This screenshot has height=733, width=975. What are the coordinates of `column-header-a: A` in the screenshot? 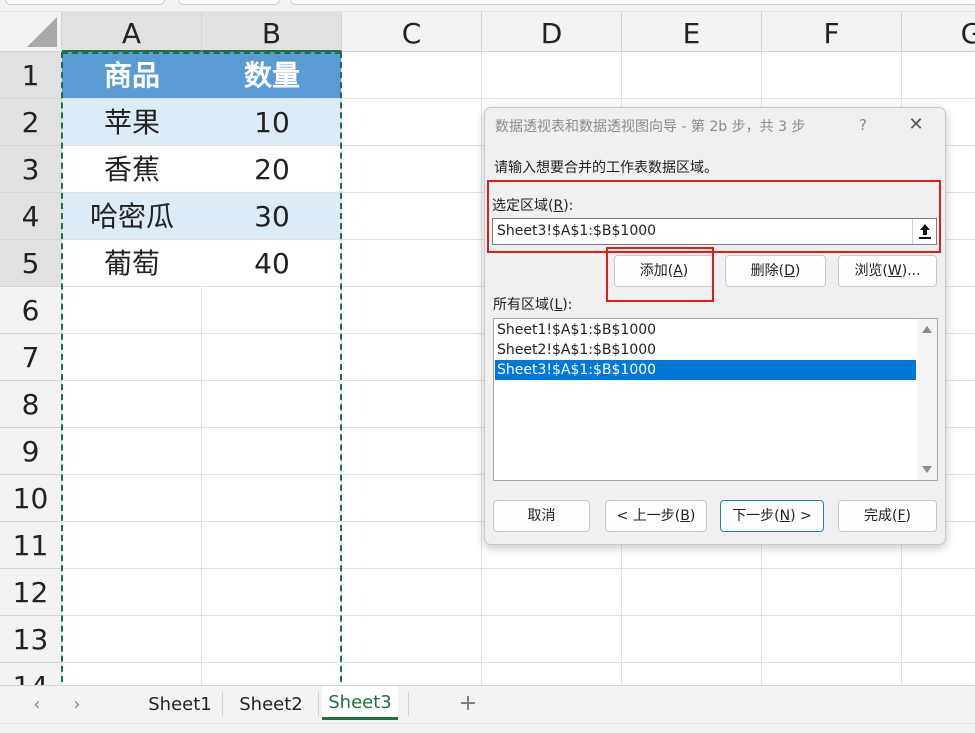 It's located at (132, 32).